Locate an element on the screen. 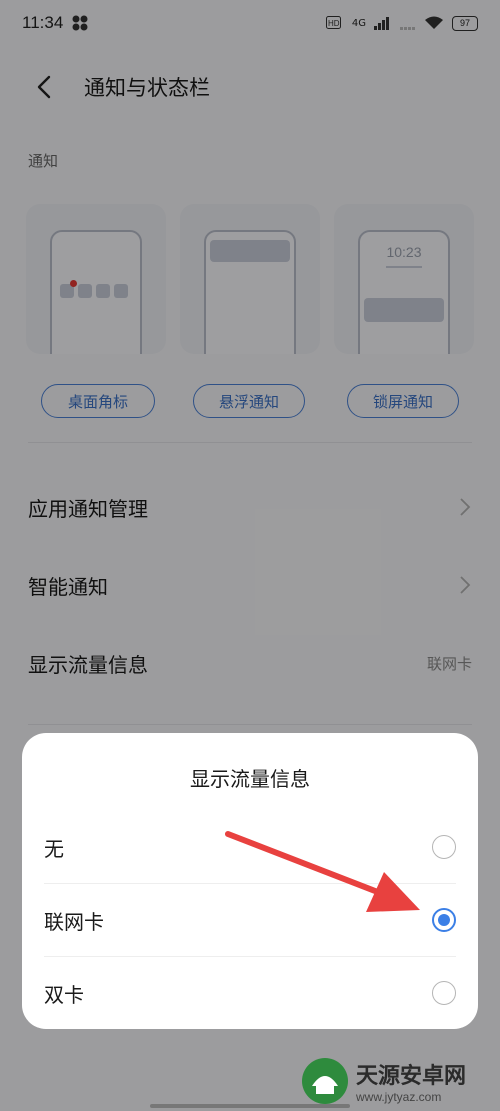 Image resolution: width=500 pixels, height=1111 pixels. watermark-logo-icon is located at coordinates (325, 1080).